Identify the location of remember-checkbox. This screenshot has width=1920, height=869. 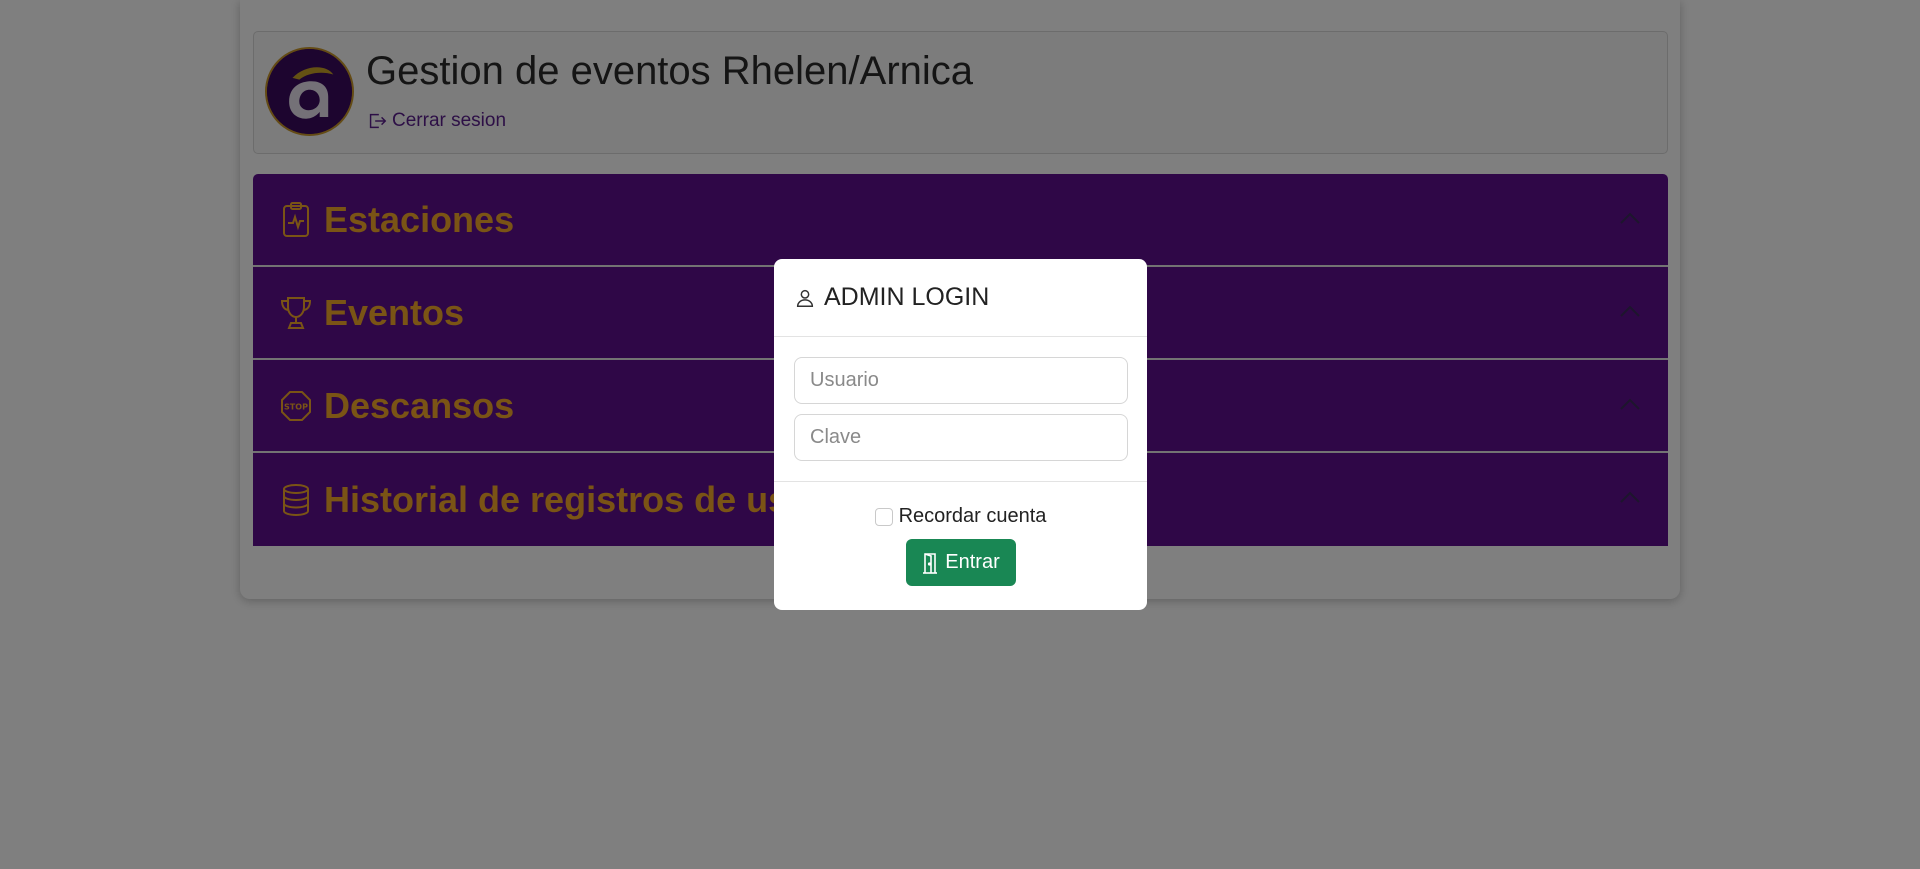
(883, 516).